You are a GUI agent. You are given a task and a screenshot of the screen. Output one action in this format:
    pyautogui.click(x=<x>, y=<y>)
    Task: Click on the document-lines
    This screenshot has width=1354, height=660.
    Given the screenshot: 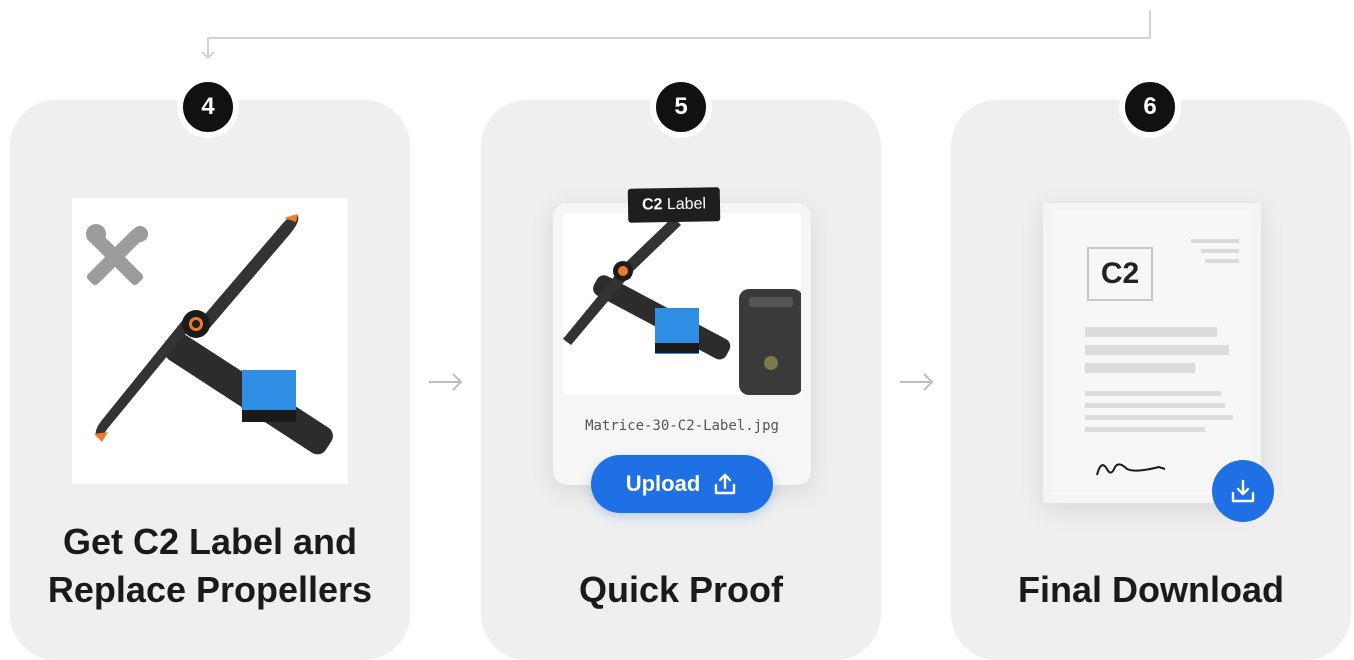 What is the action you would take?
    pyautogui.click(x=1162, y=357)
    